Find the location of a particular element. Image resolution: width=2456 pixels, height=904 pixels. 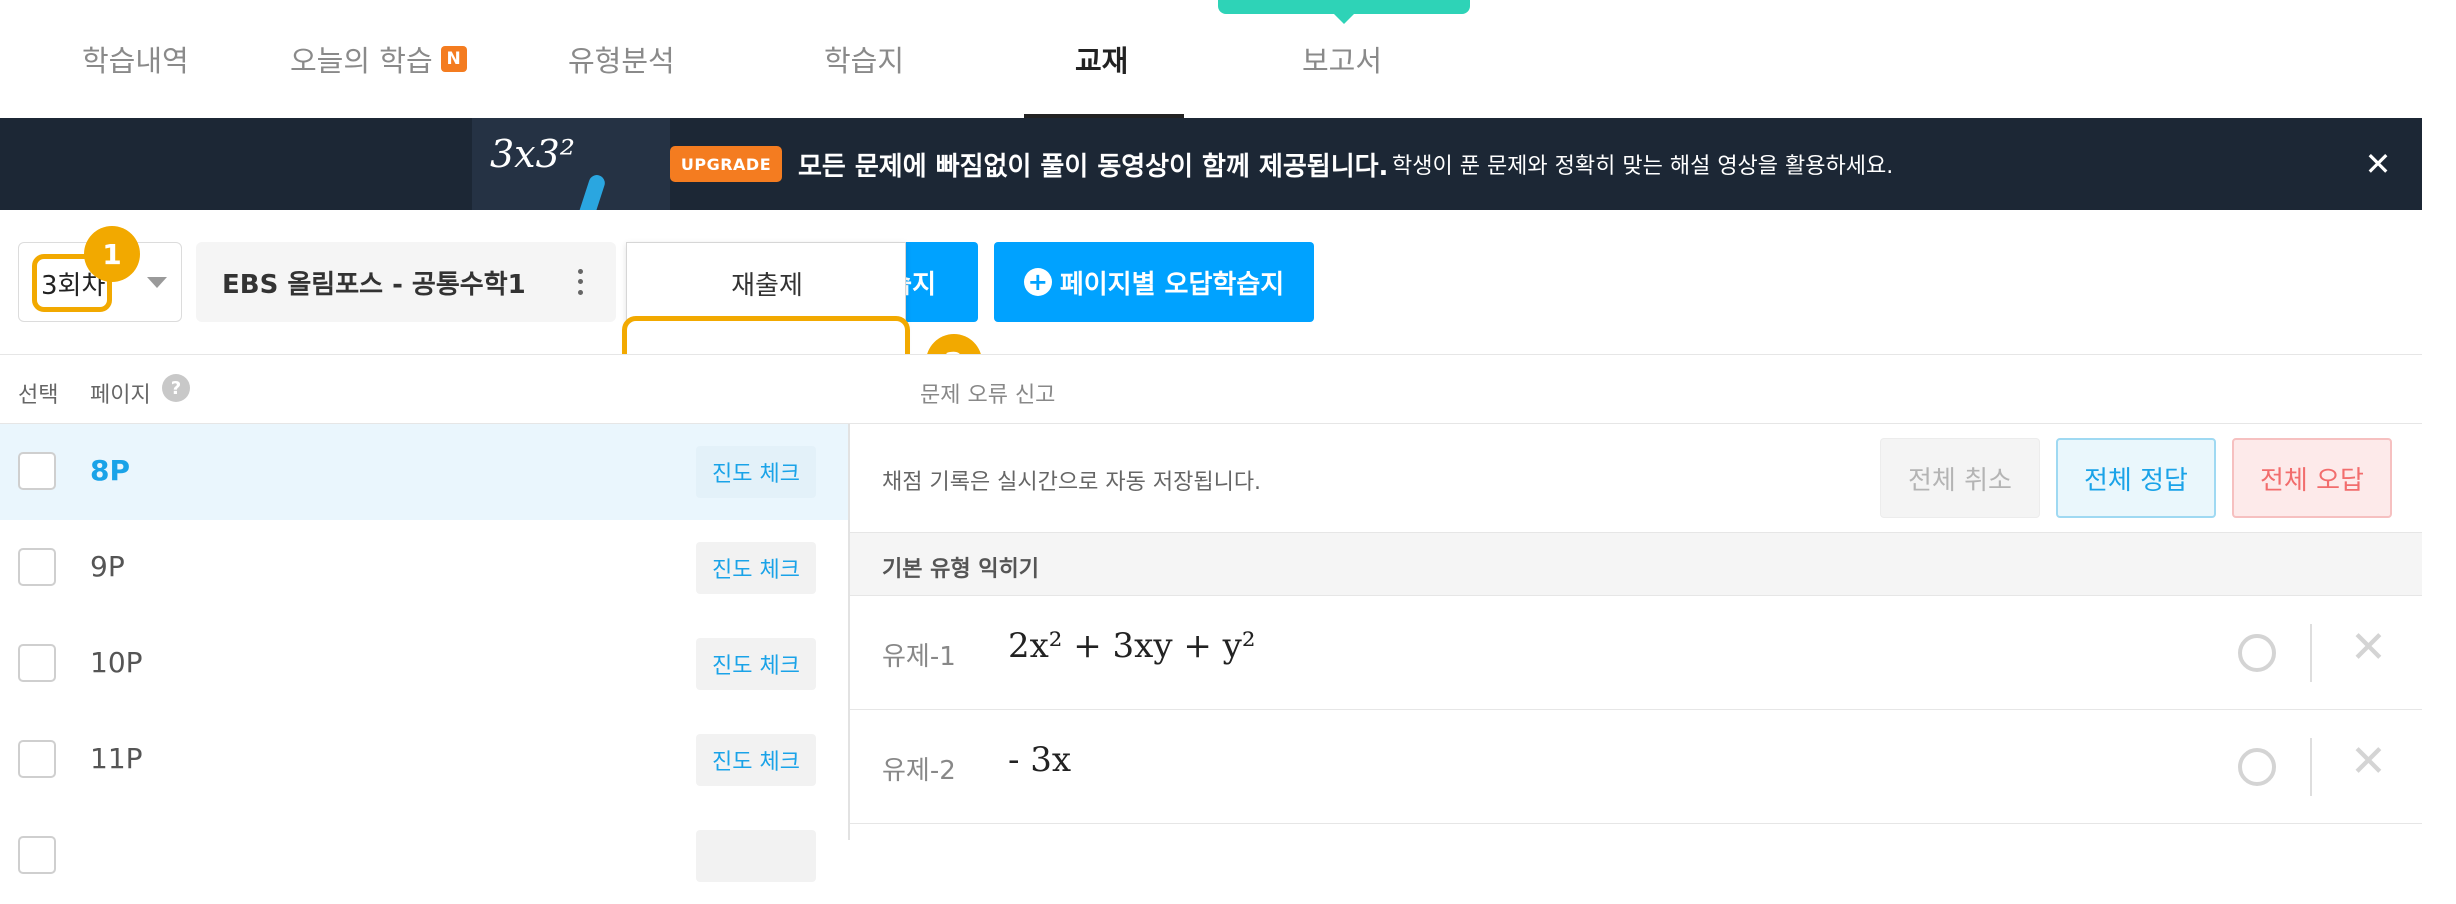

menu-item-reissue: 재출제 is located at coordinates (767, 283).